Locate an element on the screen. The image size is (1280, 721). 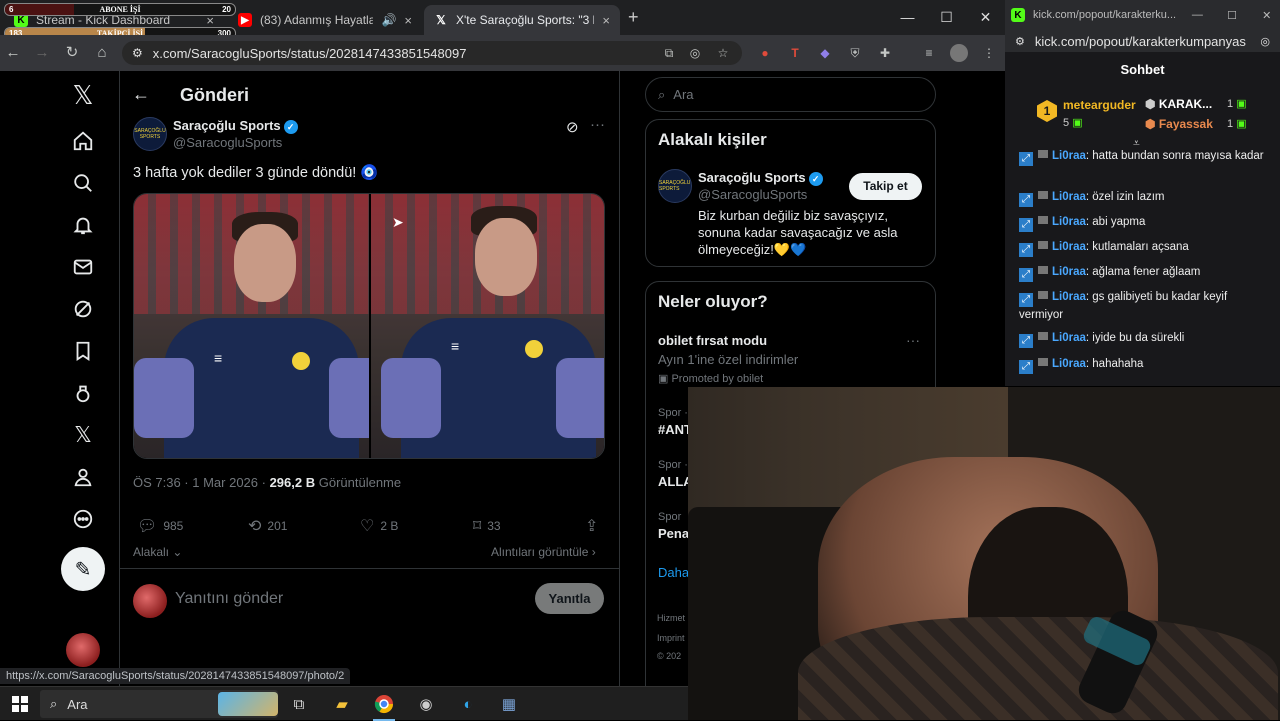
profile-avatar is located at coordinates (959, 53).